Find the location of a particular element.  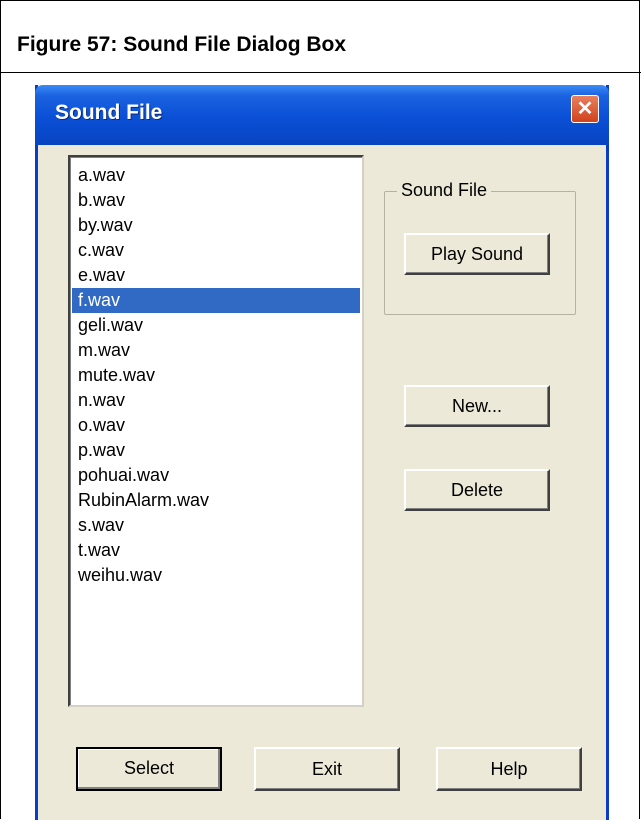

list-item: a.wav is located at coordinates (216, 175).